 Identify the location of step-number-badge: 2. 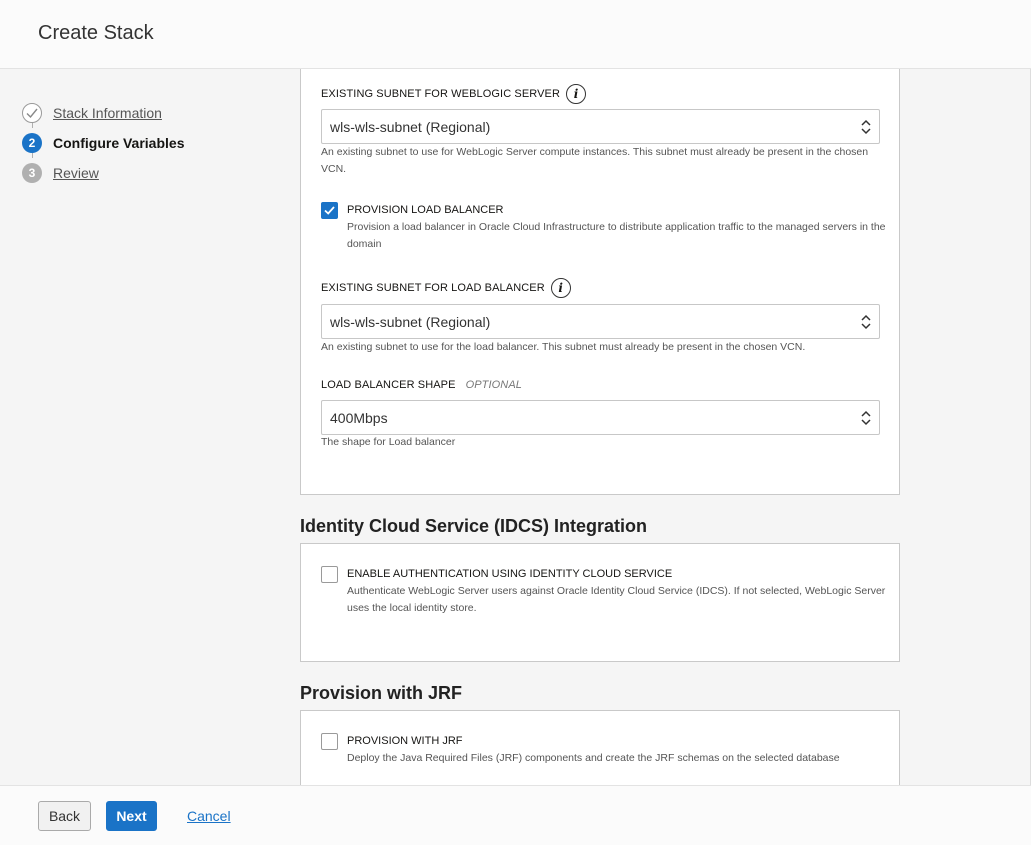
(32, 143).